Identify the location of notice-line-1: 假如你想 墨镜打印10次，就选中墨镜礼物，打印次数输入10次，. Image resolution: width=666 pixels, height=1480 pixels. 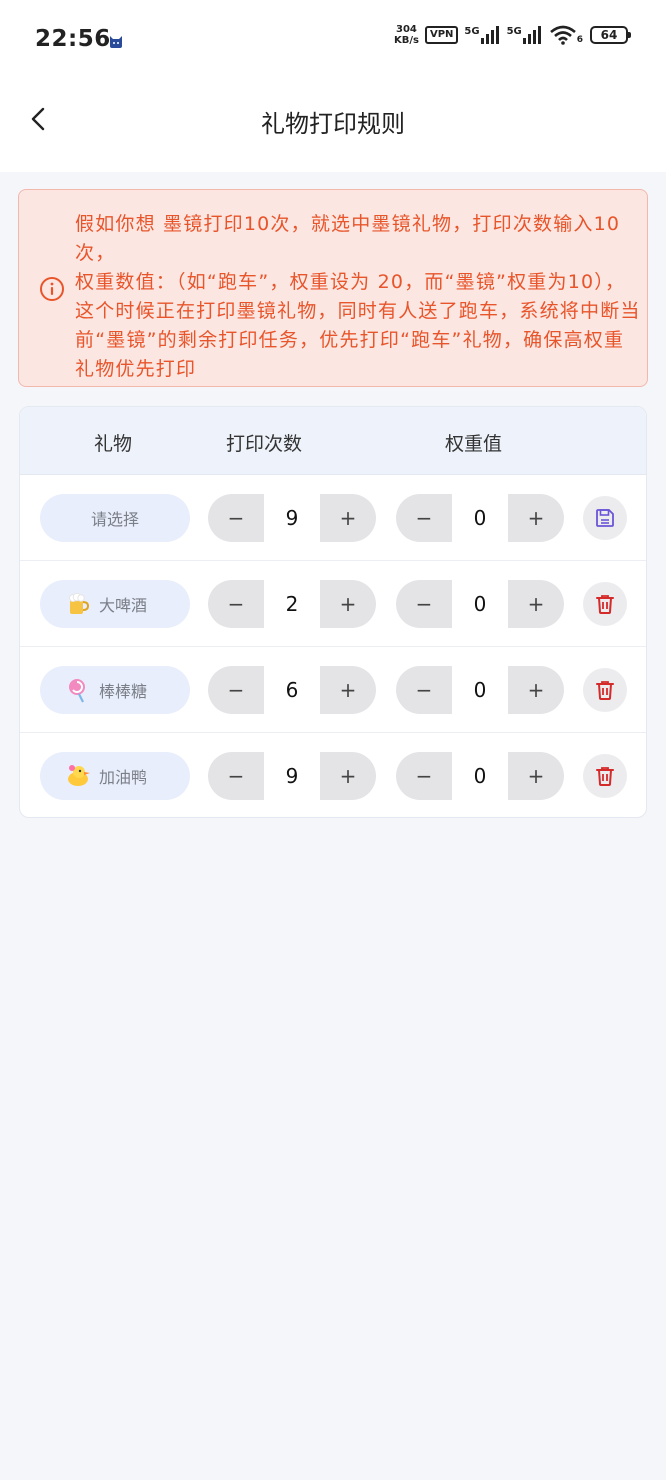
(348, 238).